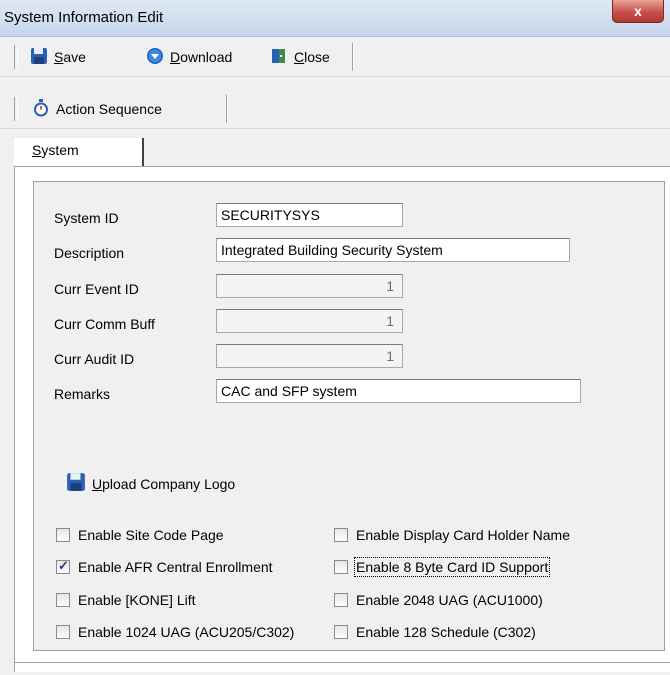  Describe the element at coordinates (55, 150) in the screenshot. I see `tab-system-label: System` at that location.